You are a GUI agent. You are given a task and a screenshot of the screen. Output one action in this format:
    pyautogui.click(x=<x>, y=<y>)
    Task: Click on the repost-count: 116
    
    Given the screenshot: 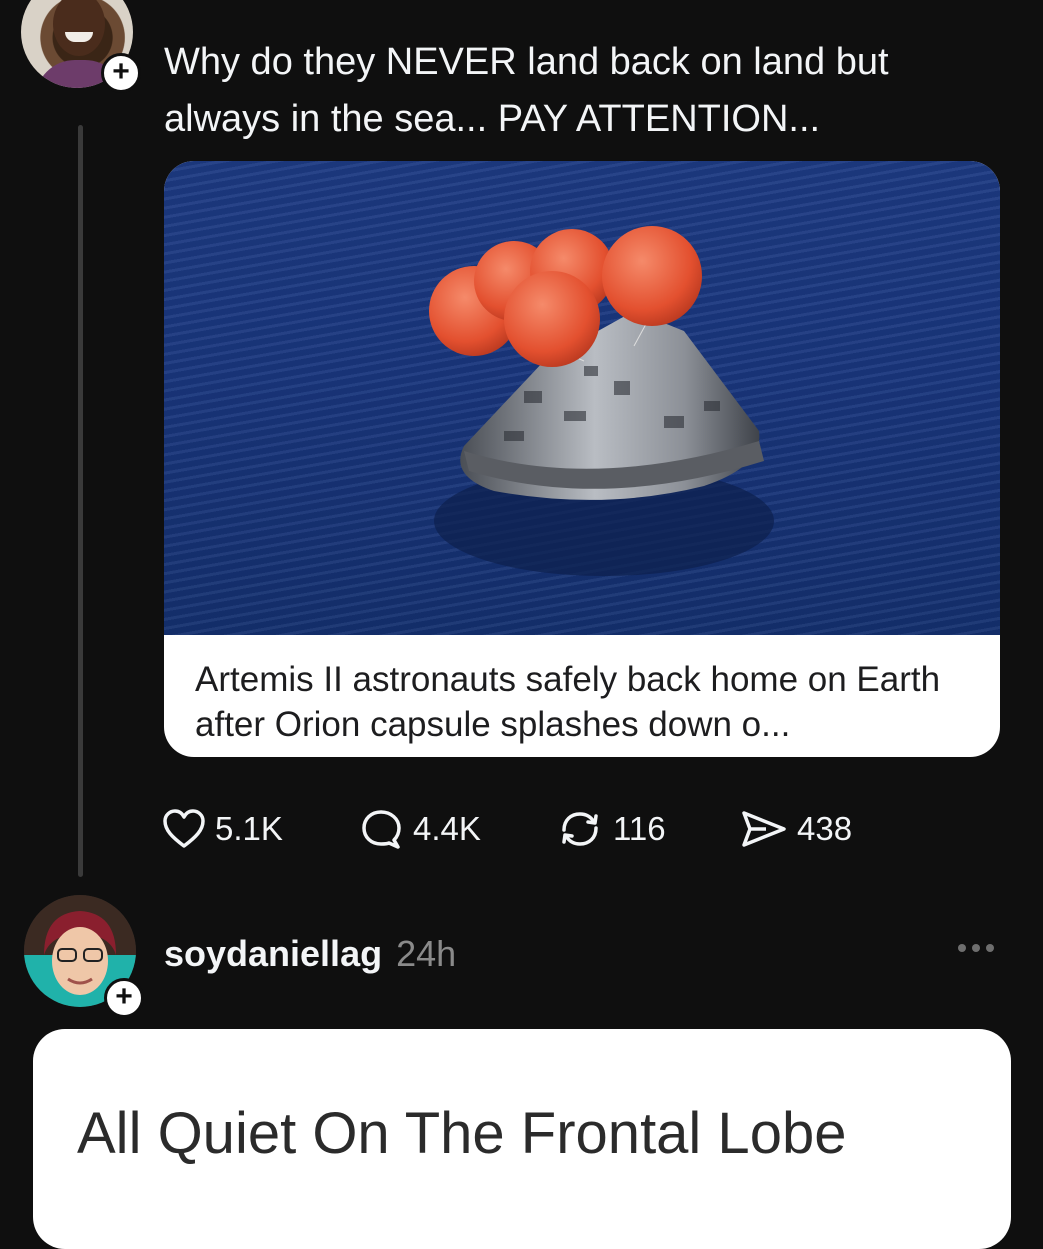 What is the action you would take?
    pyautogui.click(x=639, y=828)
    